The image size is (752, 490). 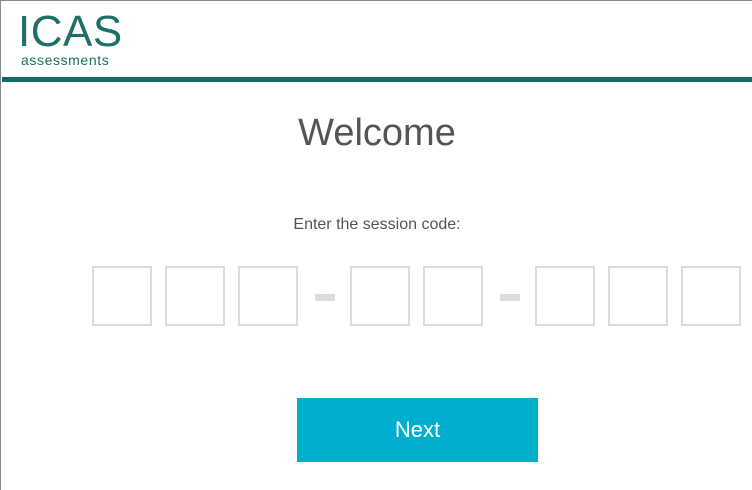 I want to click on page-title: Welcome, so click(x=377, y=133).